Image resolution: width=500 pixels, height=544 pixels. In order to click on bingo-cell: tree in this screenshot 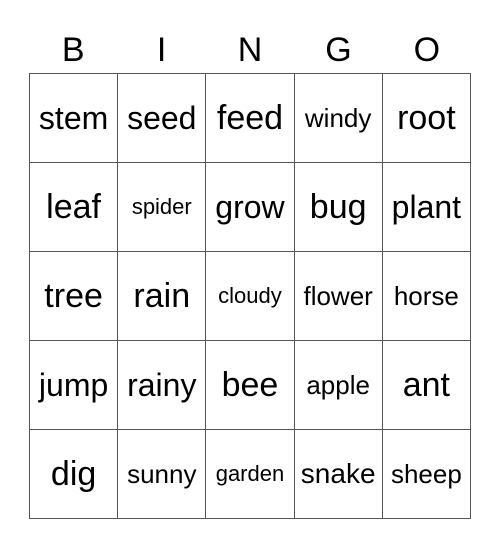, I will do `click(73, 296)`.